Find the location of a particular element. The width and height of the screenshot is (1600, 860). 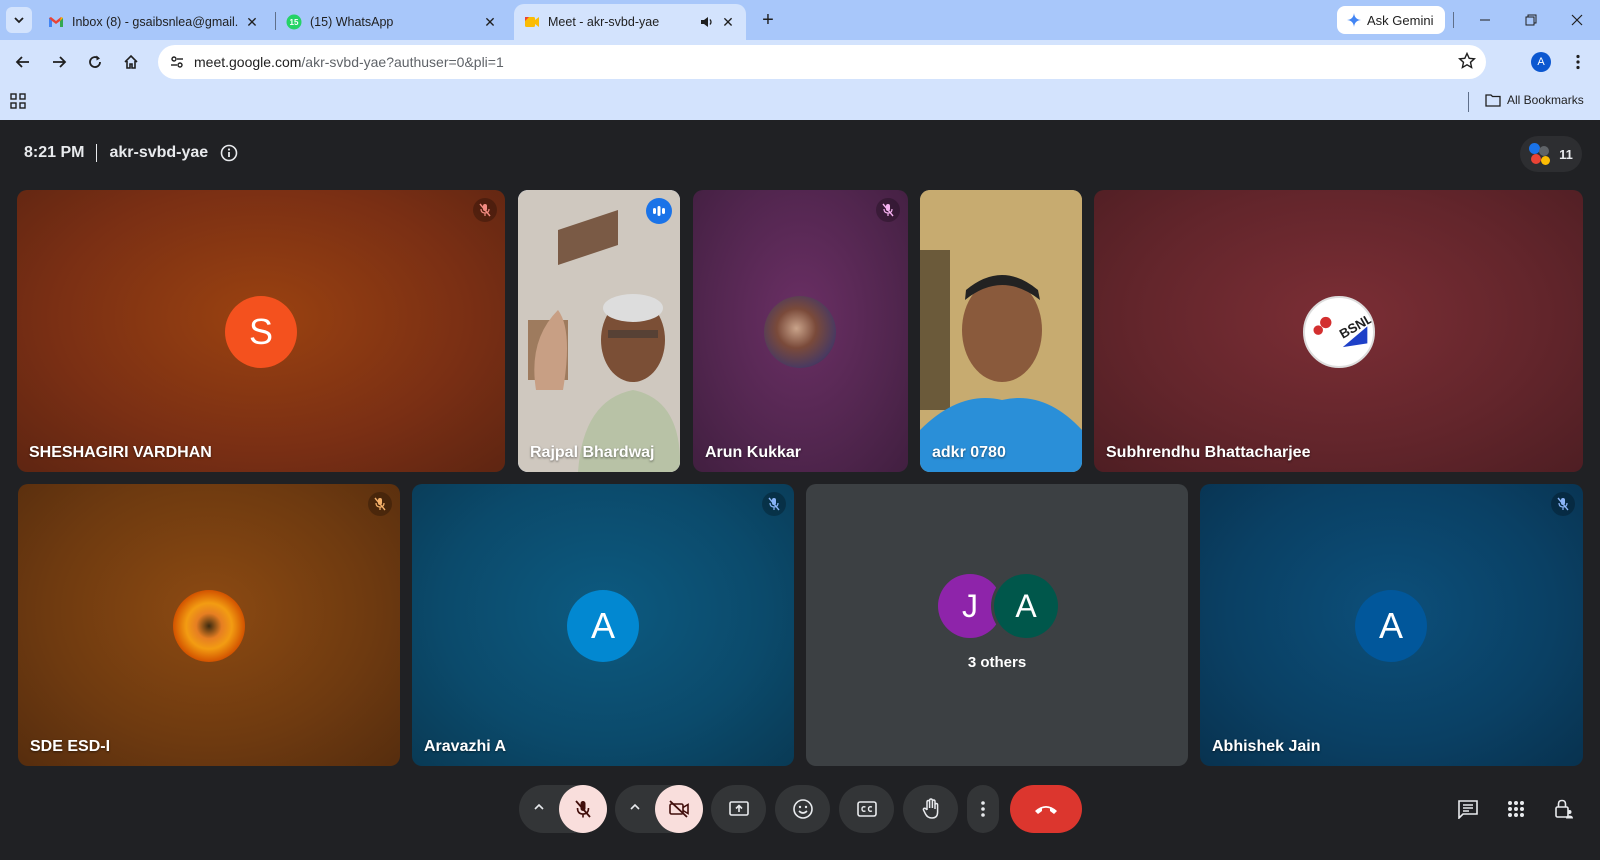

home-icon is located at coordinates (131, 61).